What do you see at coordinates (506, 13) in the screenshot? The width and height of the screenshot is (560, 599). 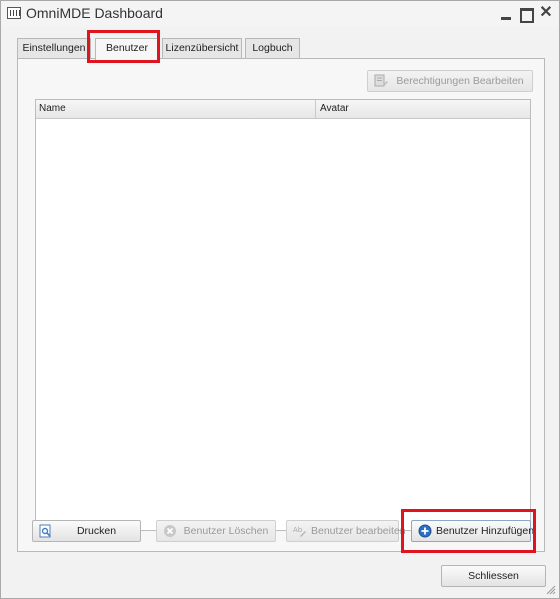 I see `minimize-icon` at bounding box center [506, 13].